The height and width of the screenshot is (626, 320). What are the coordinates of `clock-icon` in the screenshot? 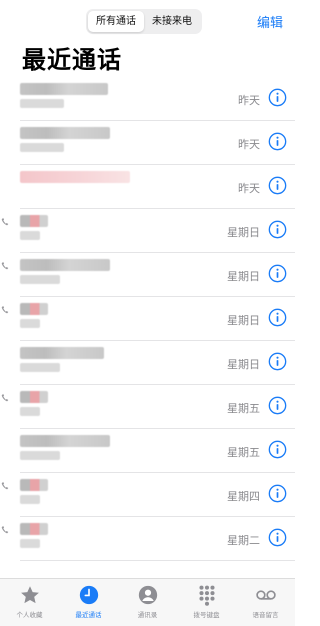 It's located at (88, 595).